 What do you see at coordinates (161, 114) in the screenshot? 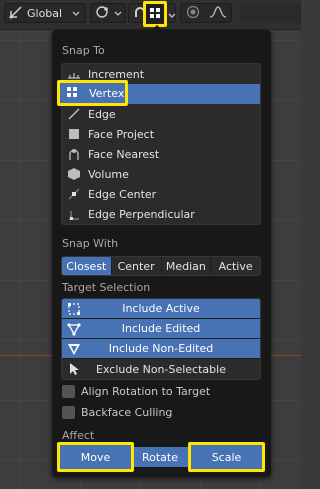
I see `snap-to-edge: Edge` at bounding box center [161, 114].